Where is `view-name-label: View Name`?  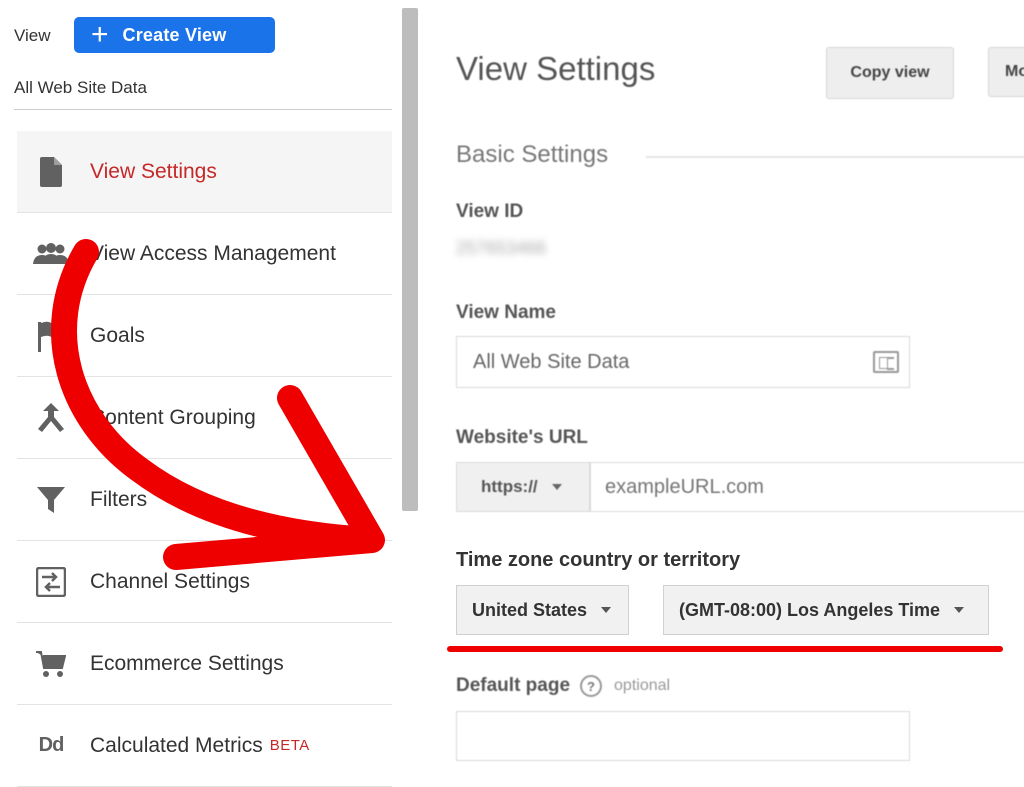 view-name-label: View Name is located at coordinates (506, 312).